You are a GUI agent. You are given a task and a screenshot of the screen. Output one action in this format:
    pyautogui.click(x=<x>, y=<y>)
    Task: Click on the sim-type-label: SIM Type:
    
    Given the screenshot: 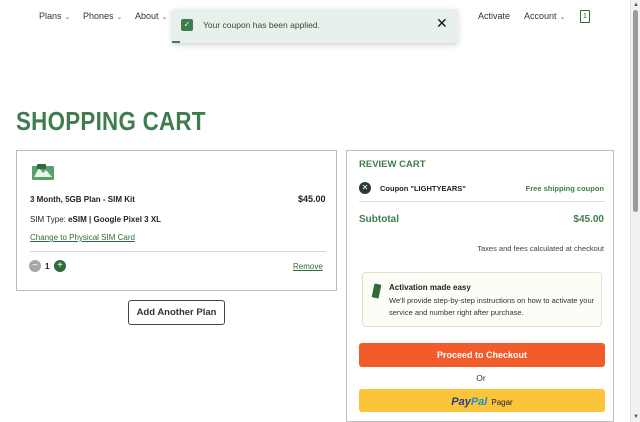 What is the action you would take?
    pyautogui.click(x=48, y=219)
    